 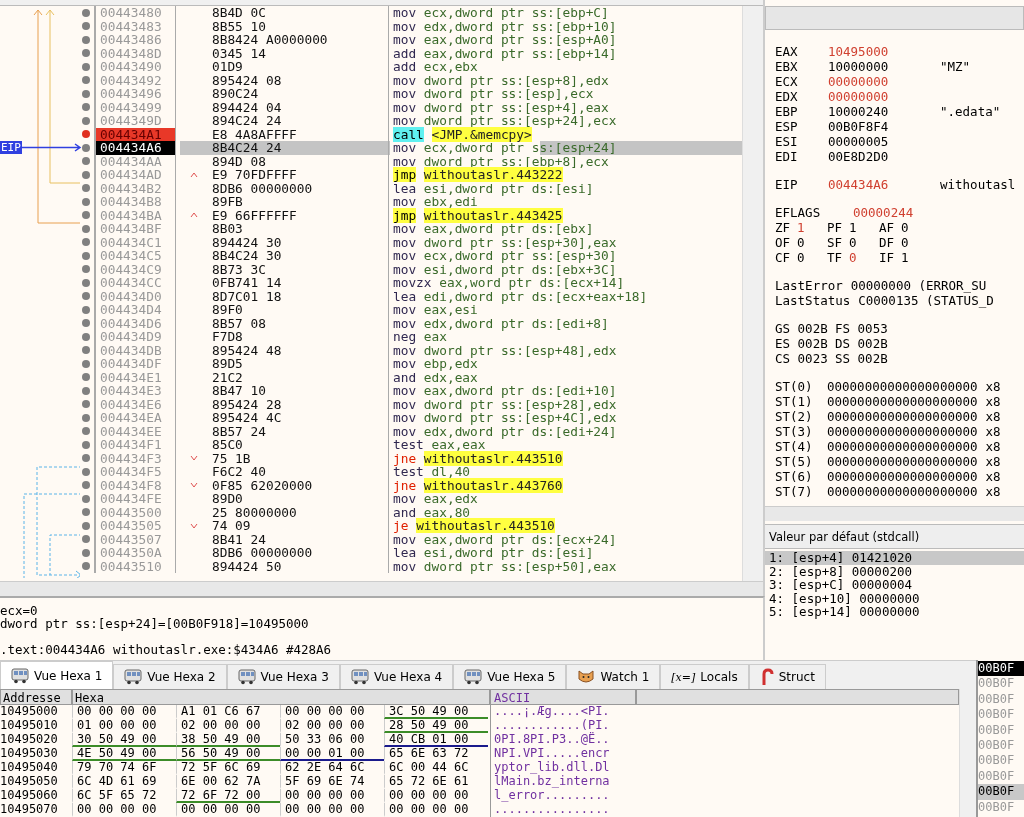 What do you see at coordinates (884, 51) in the screenshot?
I see `register-value: 10495000` at bounding box center [884, 51].